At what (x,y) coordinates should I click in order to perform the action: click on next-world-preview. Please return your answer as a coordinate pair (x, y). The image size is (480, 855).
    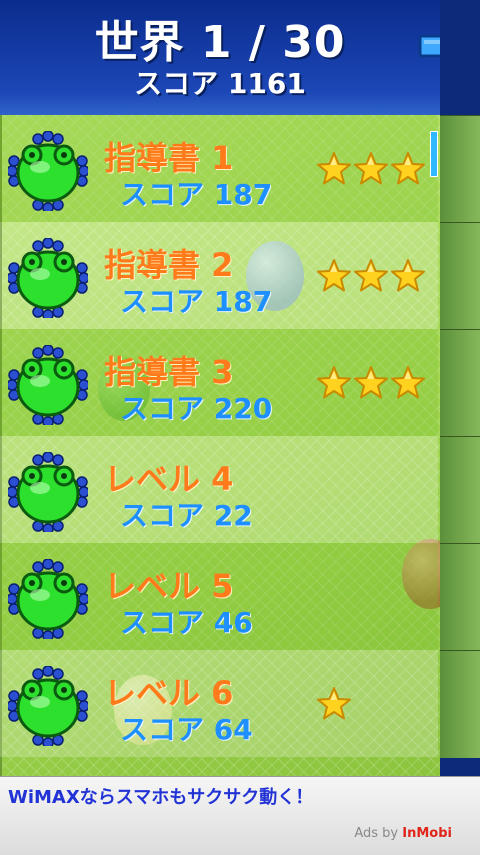
    Looking at the image, I should click on (460, 388).